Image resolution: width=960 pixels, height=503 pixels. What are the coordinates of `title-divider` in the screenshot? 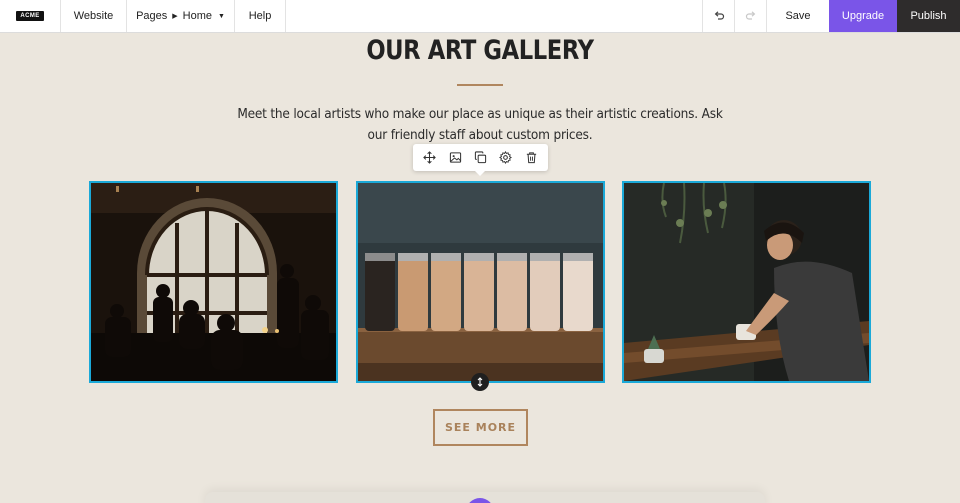 It's located at (480, 85).